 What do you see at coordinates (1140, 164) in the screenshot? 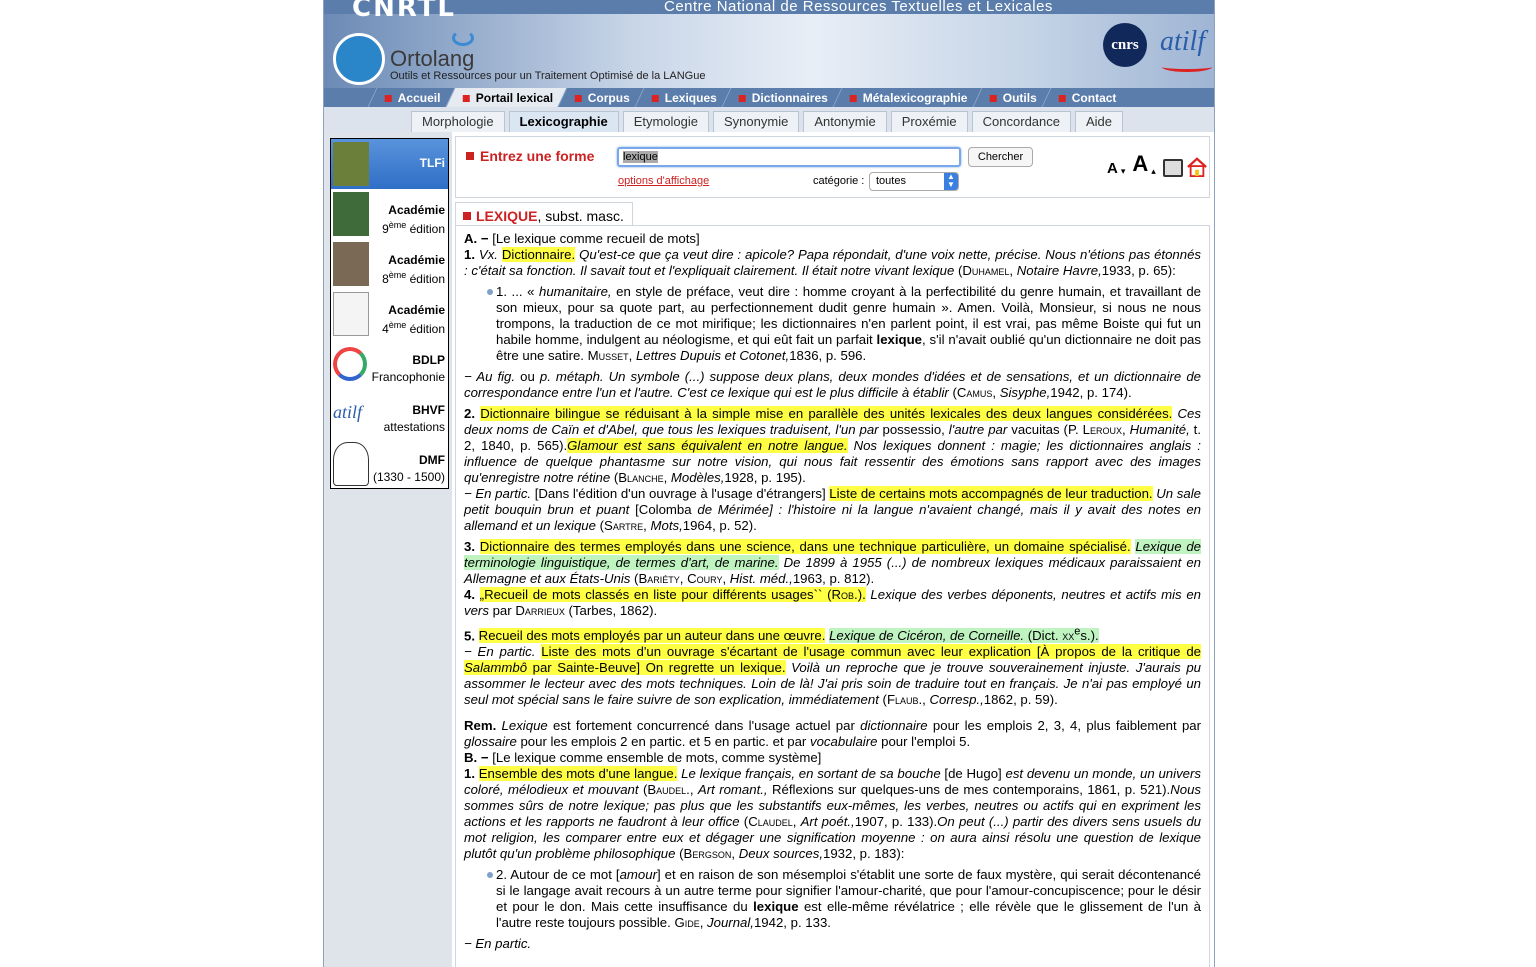
I see `font-increase-button: A` at bounding box center [1140, 164].